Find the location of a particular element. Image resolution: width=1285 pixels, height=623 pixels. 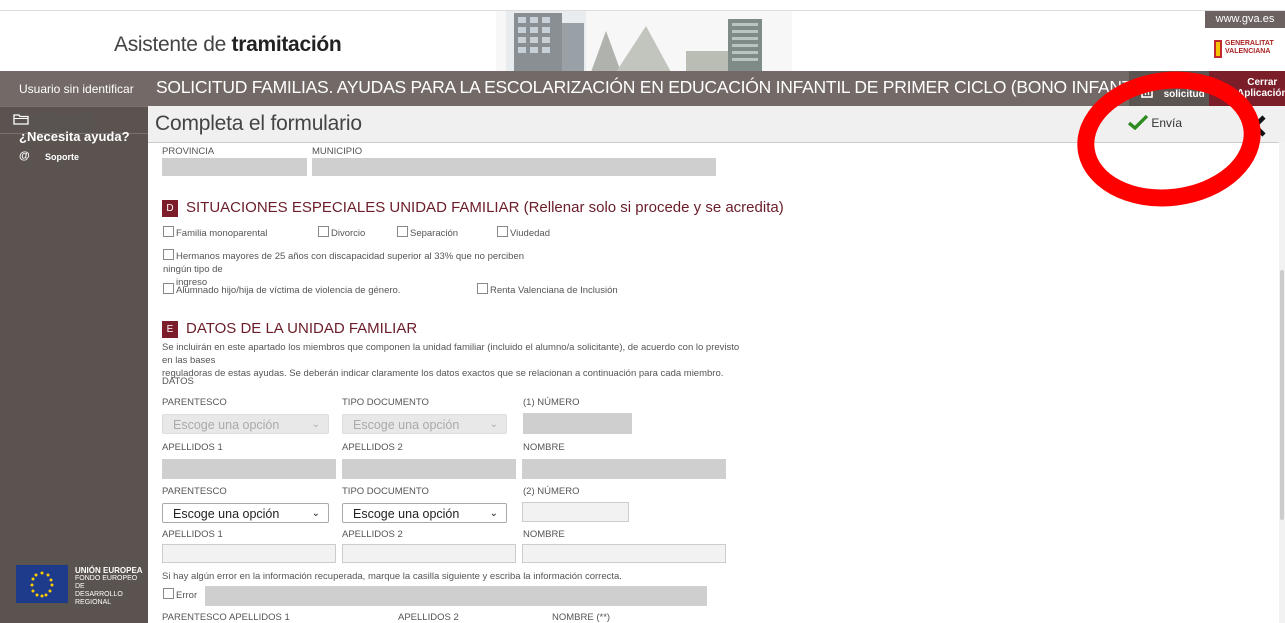

column-apellidos1: APELLIDOS 1 is located at coordinates (259, 617).